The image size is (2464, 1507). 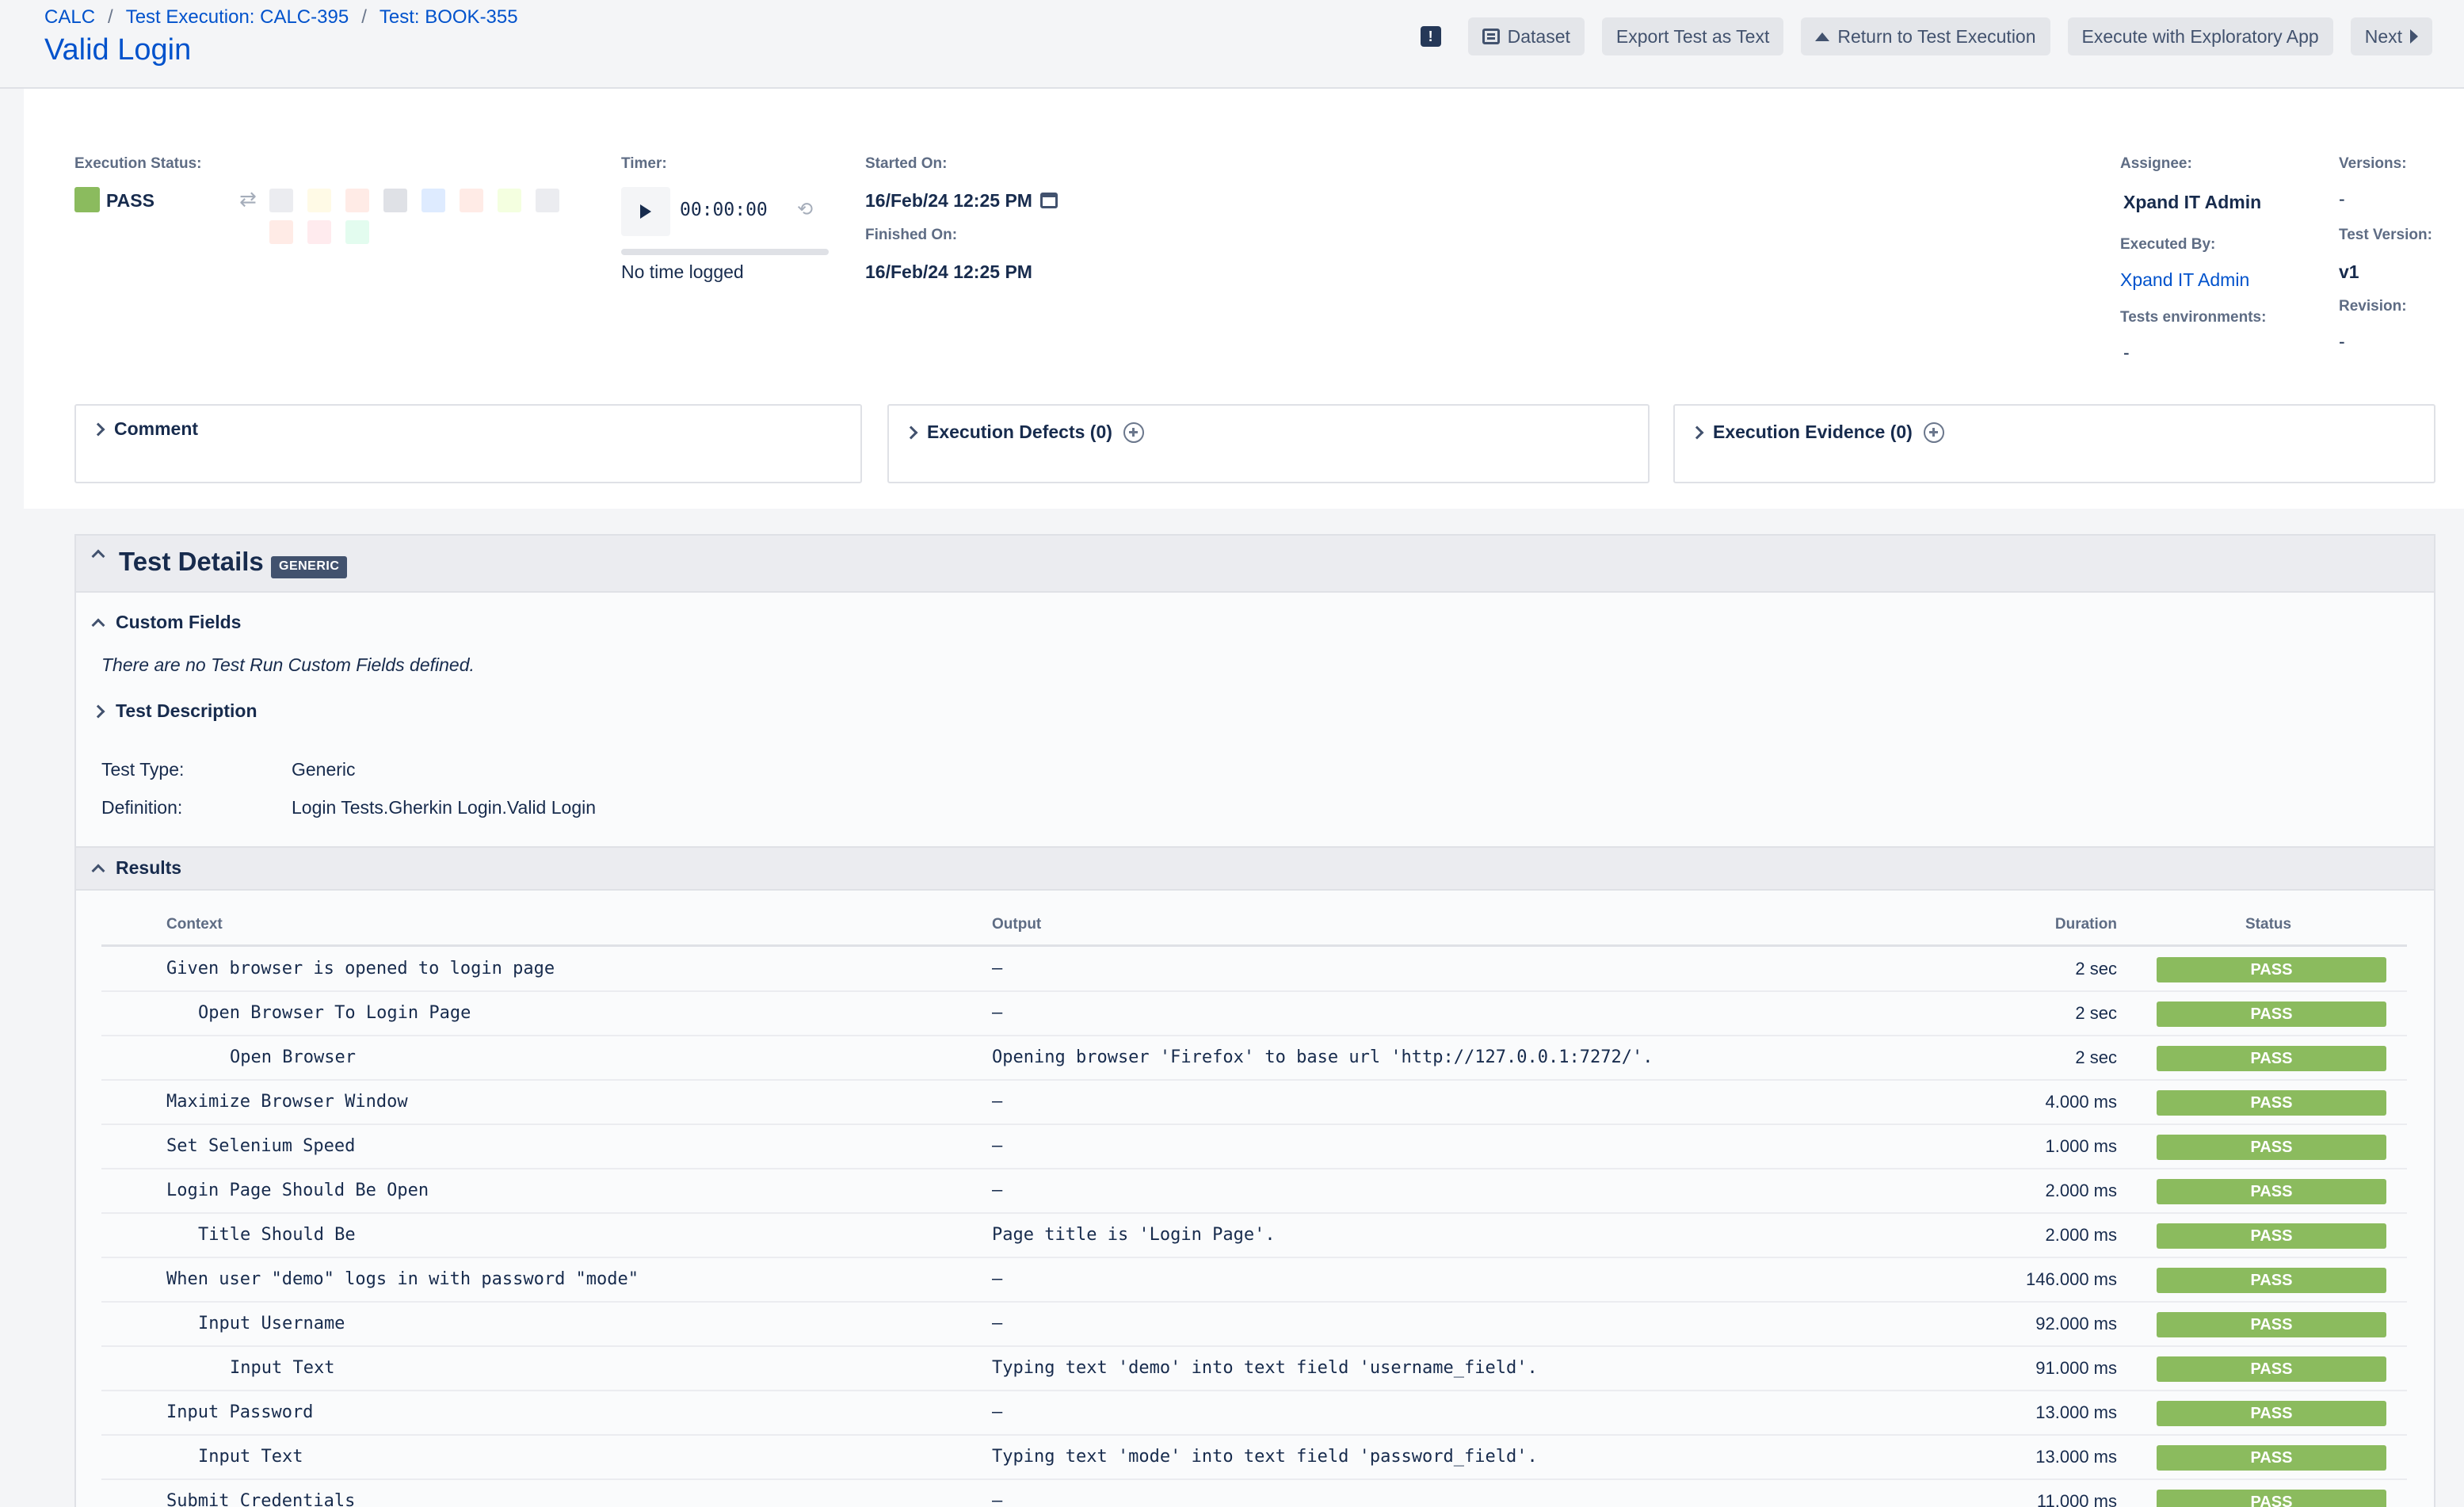 I want to click on timer-value: 00:00:00, so click(x=724, y=210).